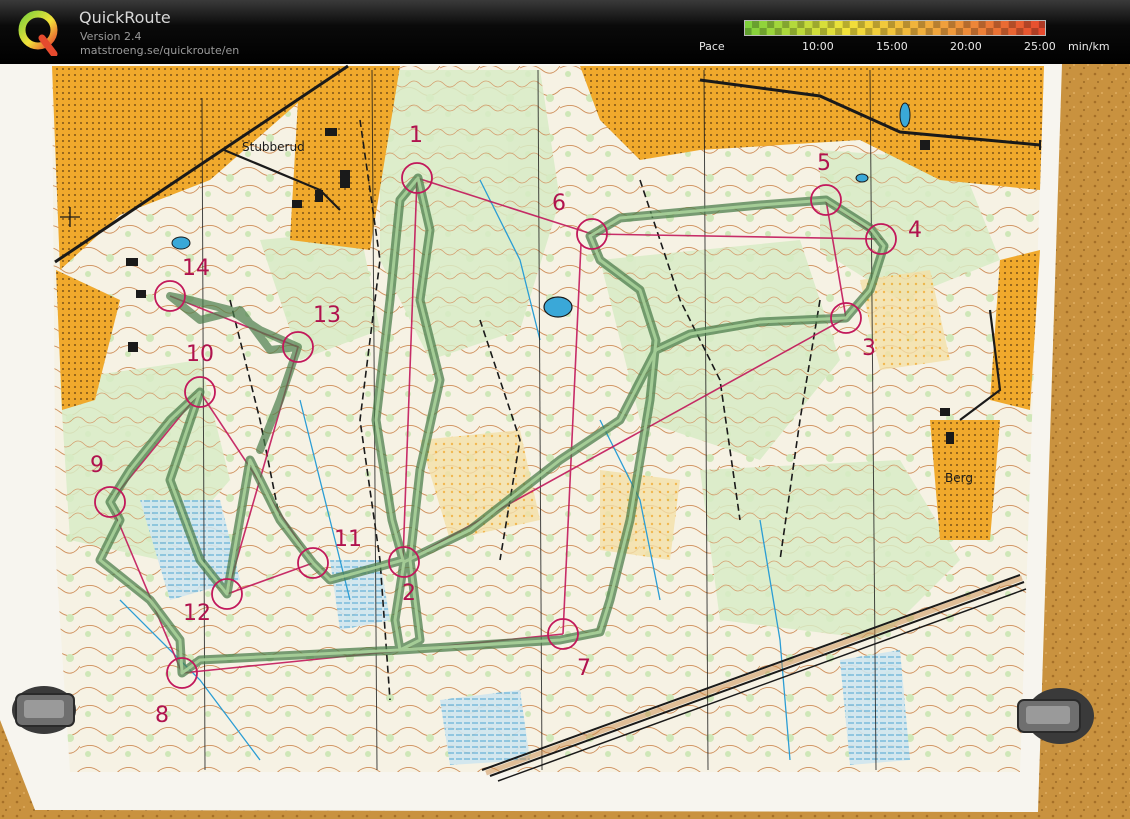 The image size is (1130, 819). Describe the element at coordinates (818, 46) in the screenshot. I see `pace-tick-10: 10:00` at that location.